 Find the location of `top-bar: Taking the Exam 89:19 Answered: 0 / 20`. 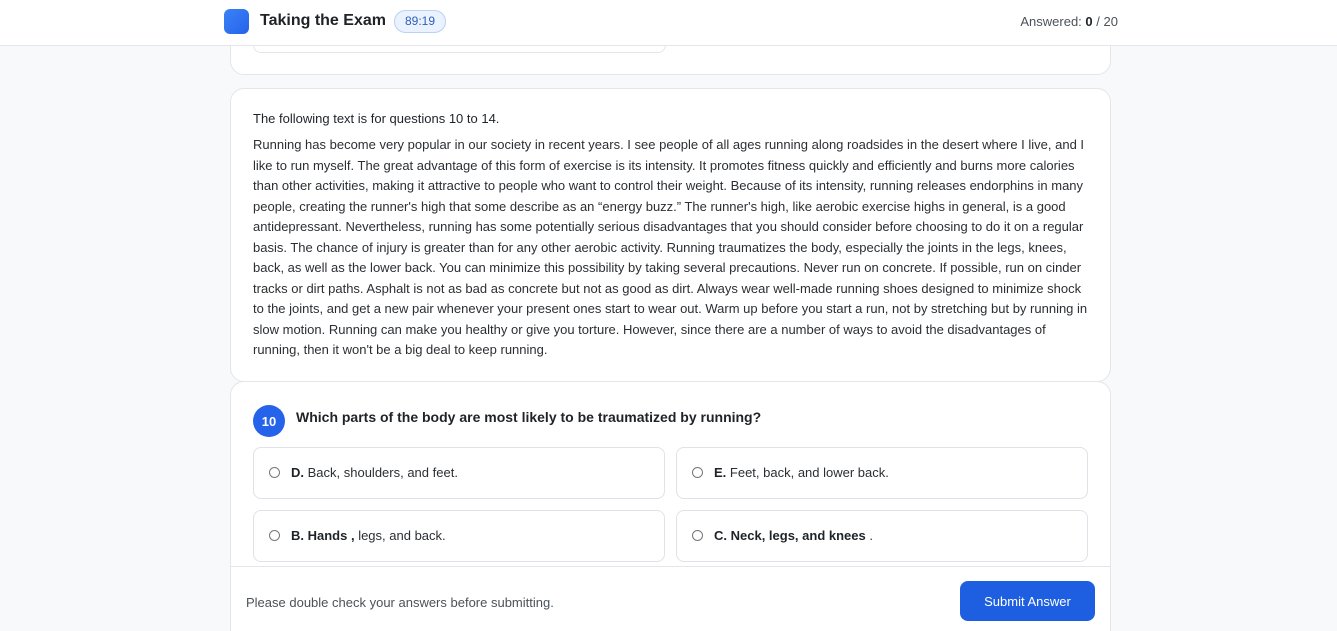

top-bar: Taking the Exam 89:19 Answered: 0 / 20 is located at coordinates (668, 23).